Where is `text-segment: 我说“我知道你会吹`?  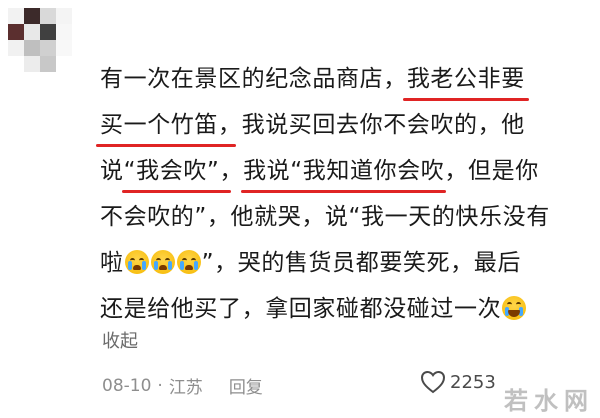
text-segment: 我说“我知道你会吹 is located at coordinates (344, 171).